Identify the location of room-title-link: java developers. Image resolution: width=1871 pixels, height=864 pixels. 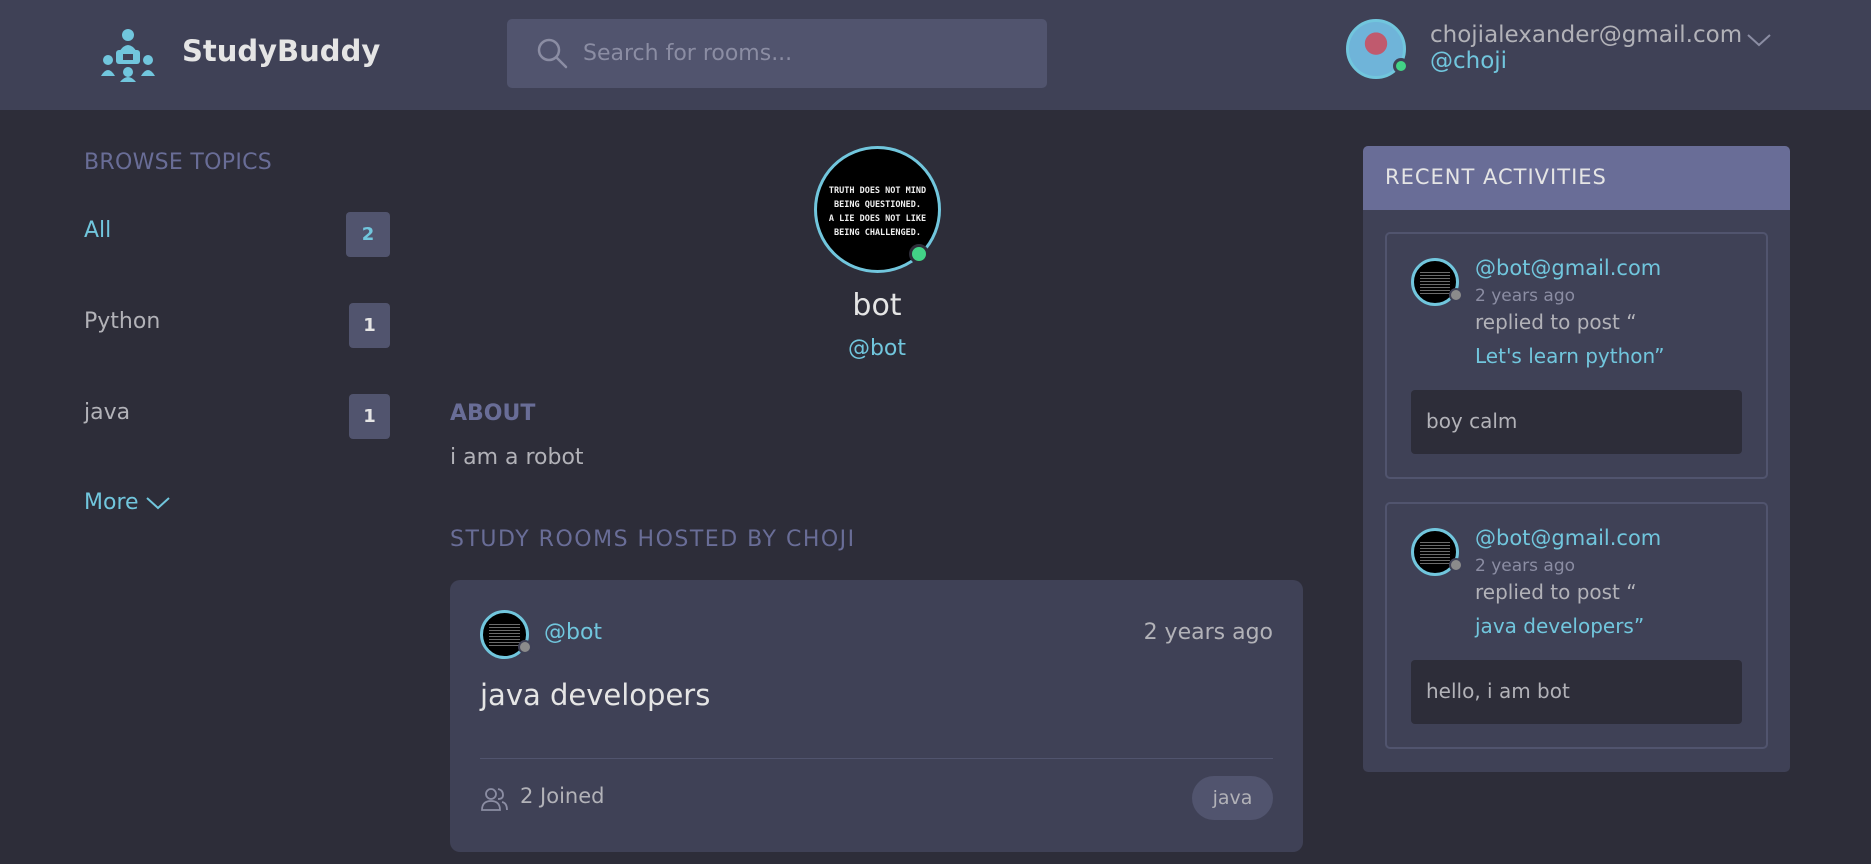
(595, 695).